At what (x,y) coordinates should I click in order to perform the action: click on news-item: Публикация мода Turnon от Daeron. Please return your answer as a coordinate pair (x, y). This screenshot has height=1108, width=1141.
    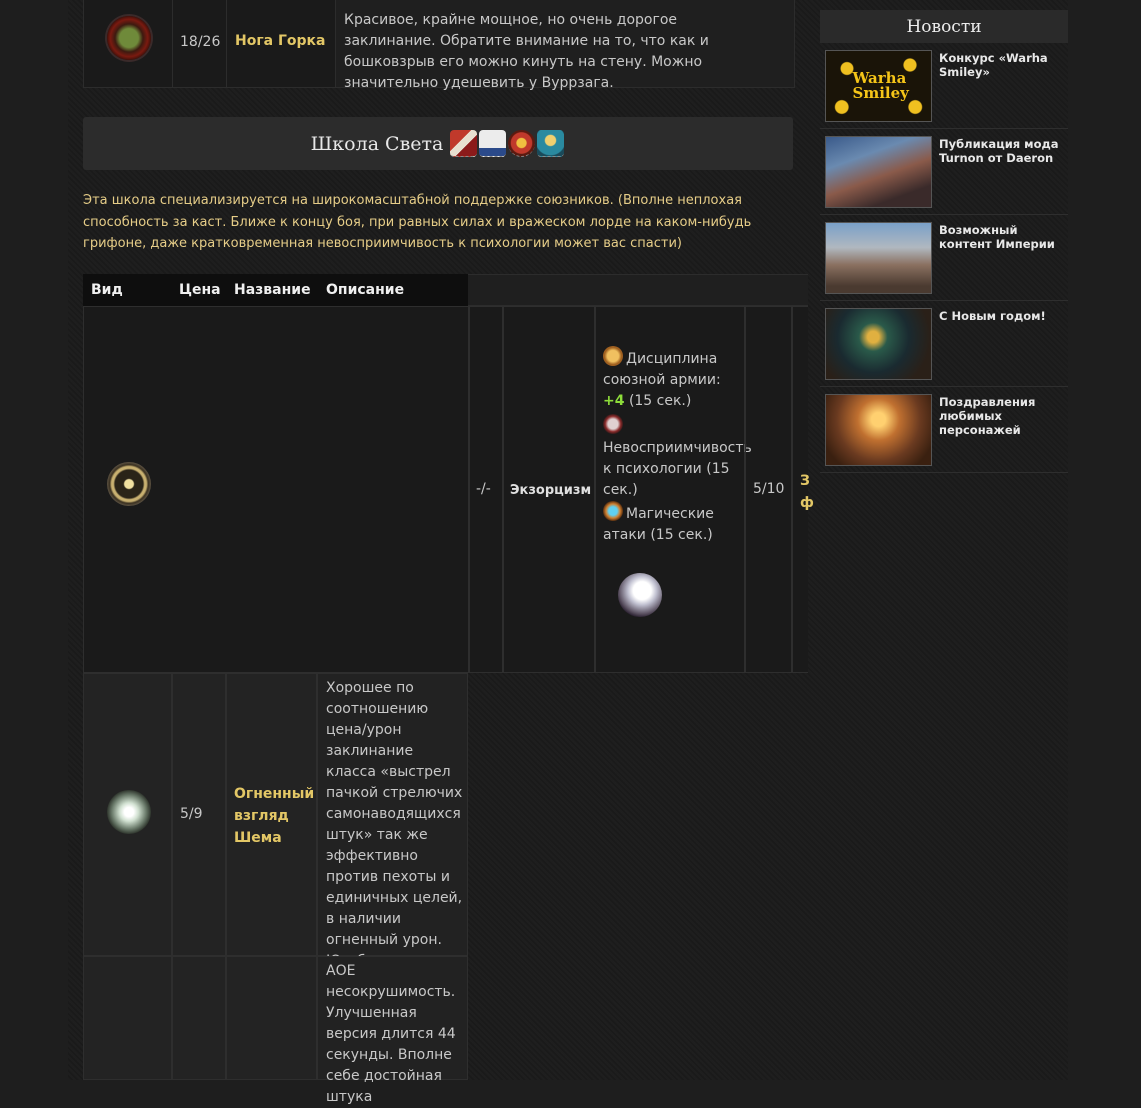
    Looking at the image, I should click on (944, 172).